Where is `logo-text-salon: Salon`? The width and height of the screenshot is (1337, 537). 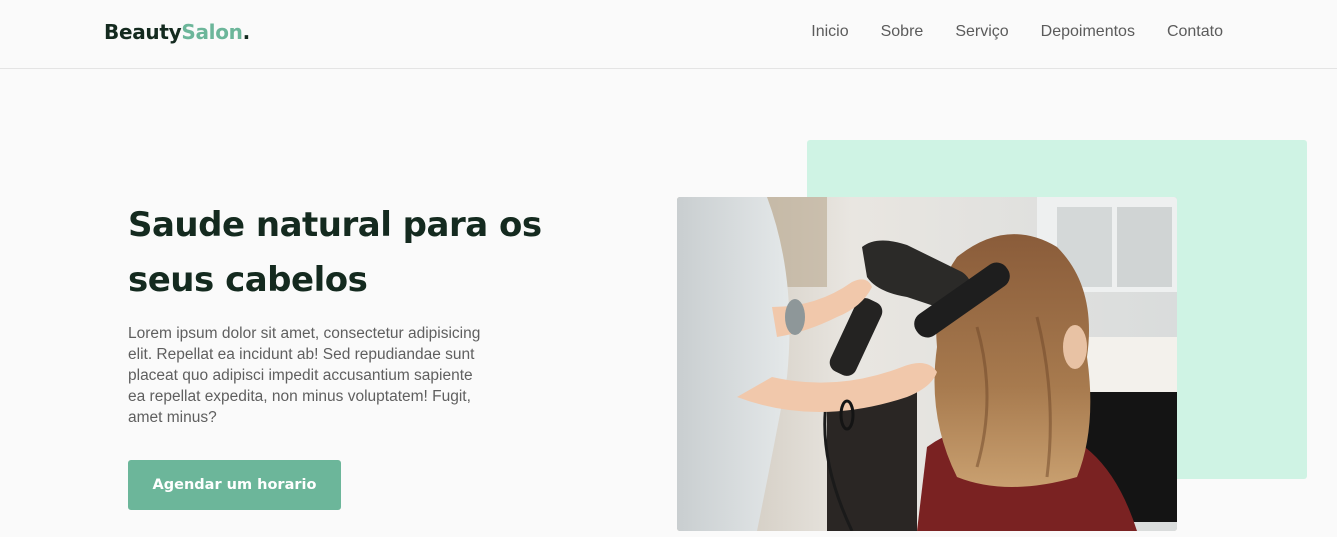 logo-text-salon: Salon is located at coordinates (212, 32).